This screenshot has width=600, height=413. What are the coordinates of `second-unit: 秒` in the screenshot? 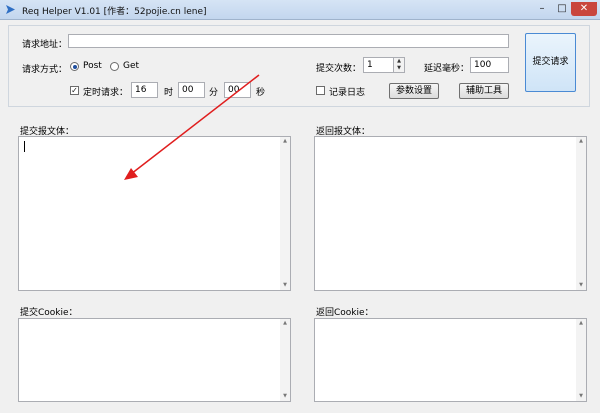 It's located at (261, 93).